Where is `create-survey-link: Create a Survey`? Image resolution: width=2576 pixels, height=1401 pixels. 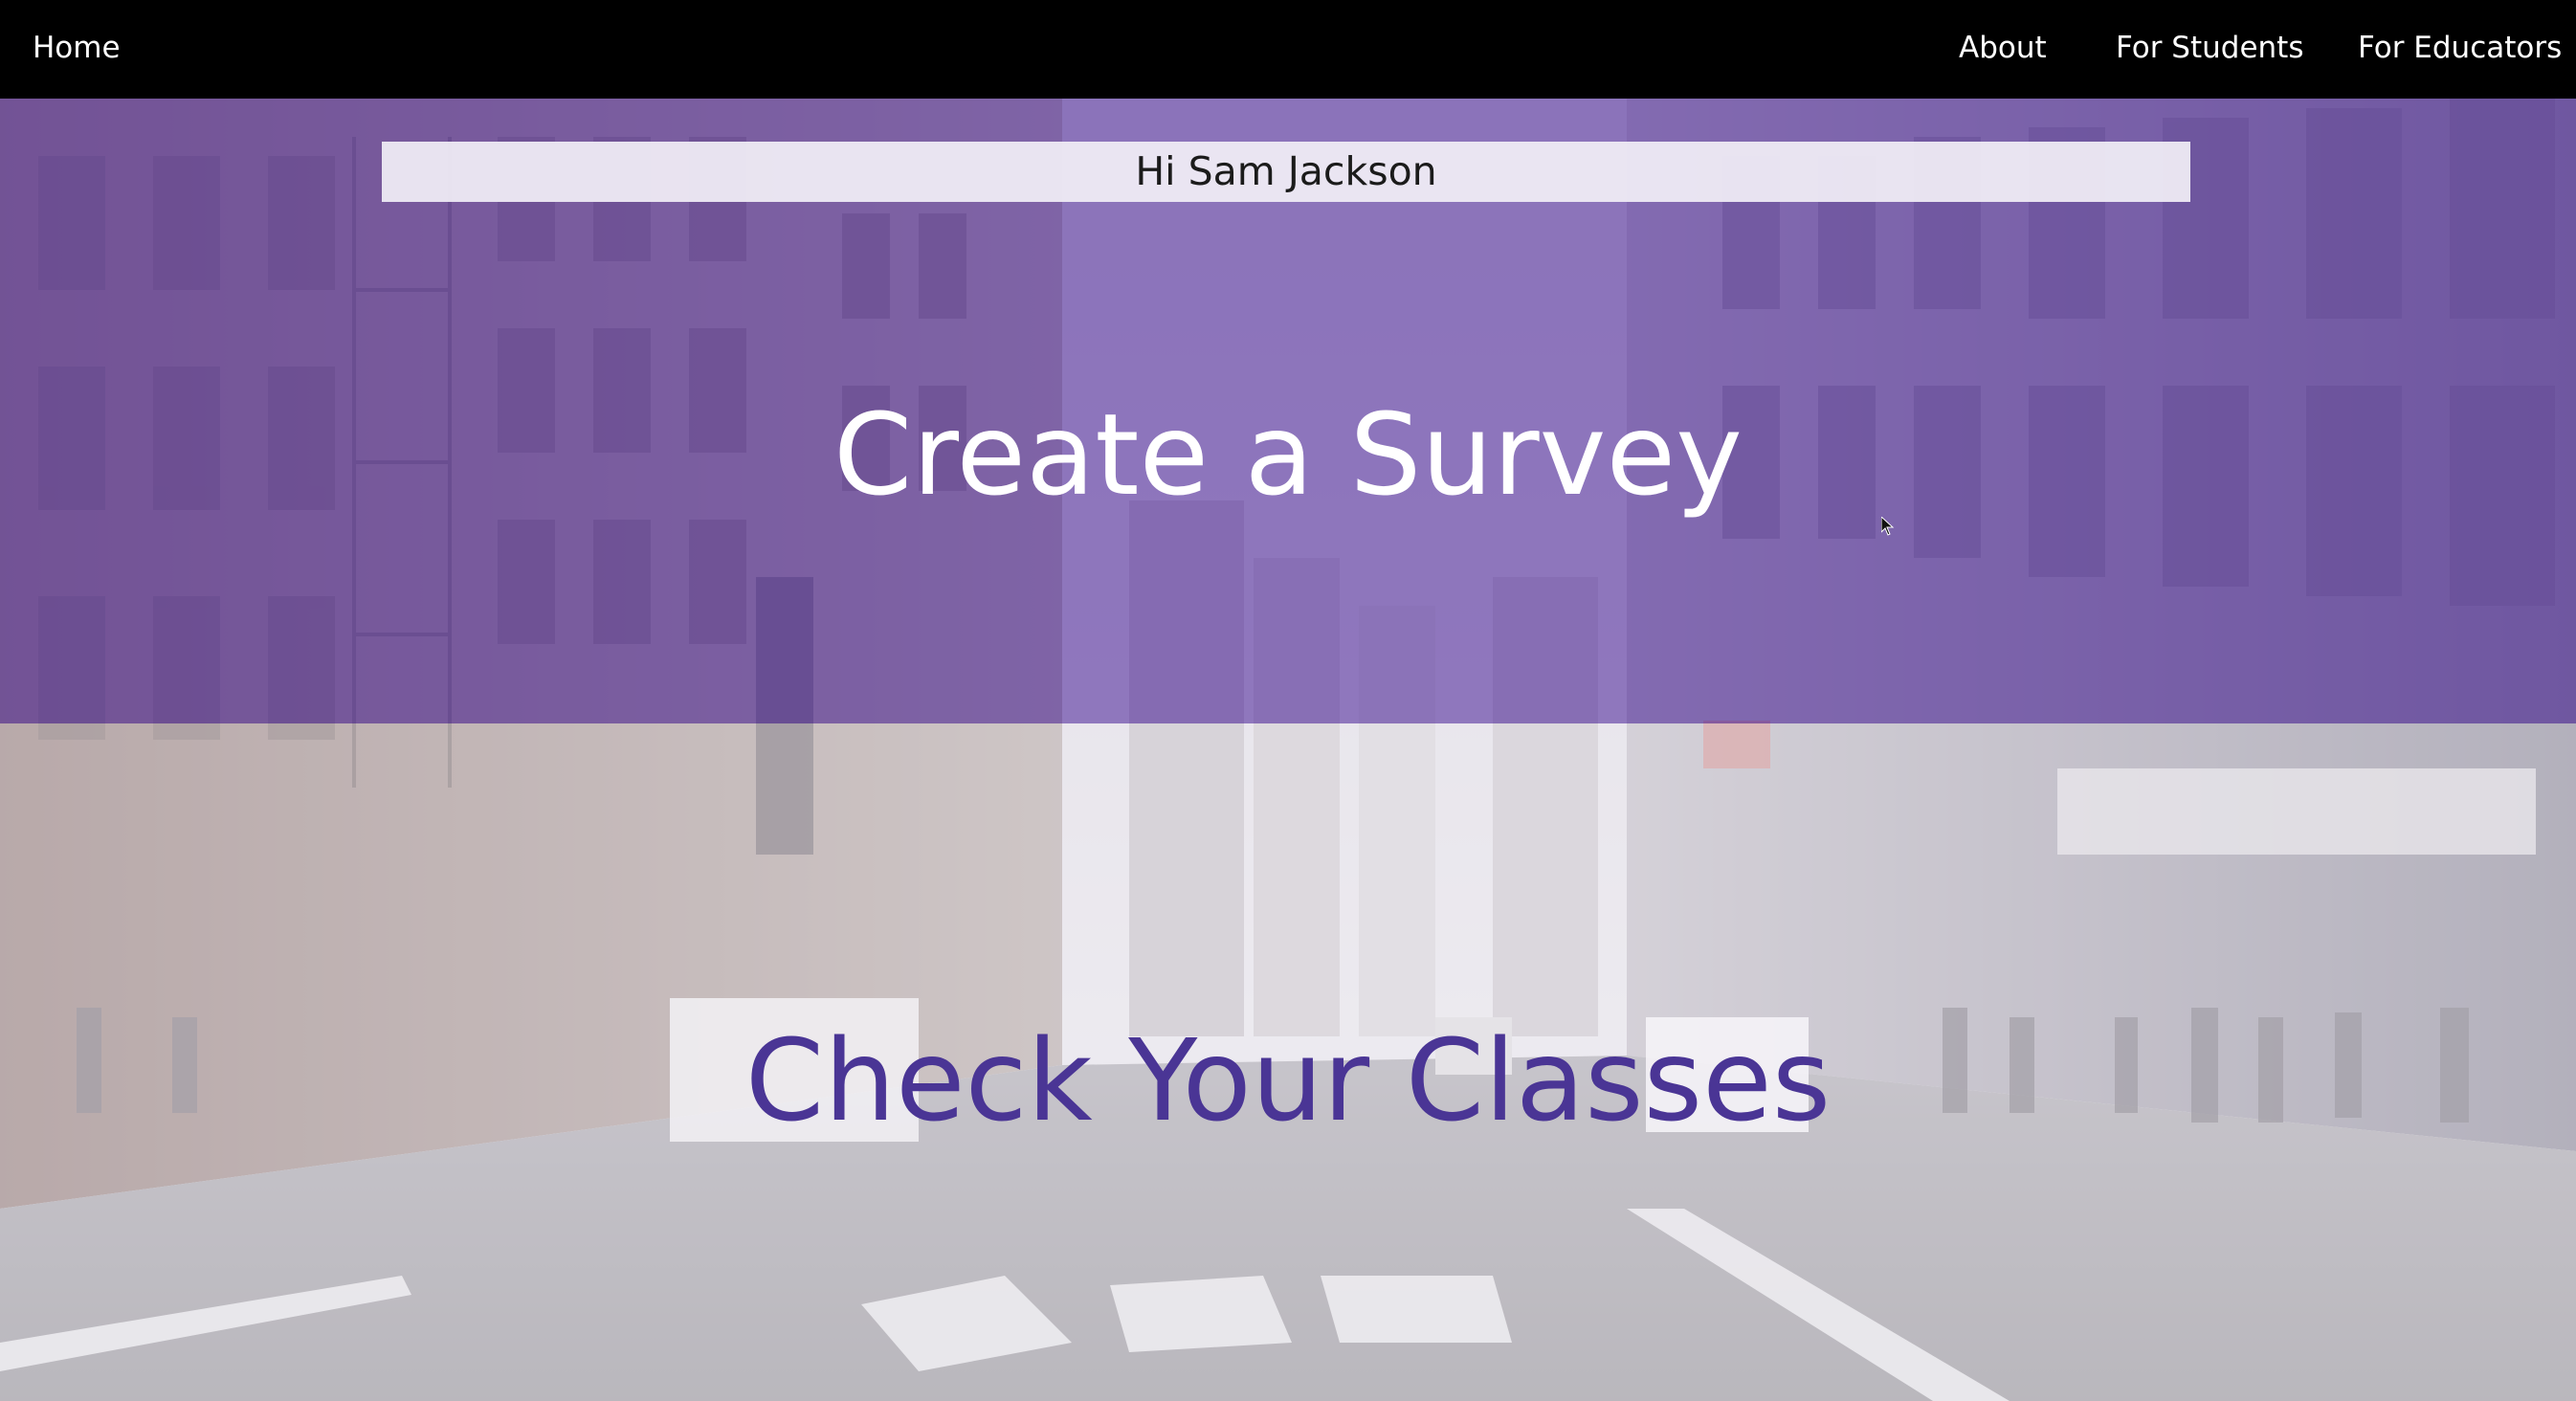 create-survey-link: Create a Survey is located at coordinates (1288, 454).